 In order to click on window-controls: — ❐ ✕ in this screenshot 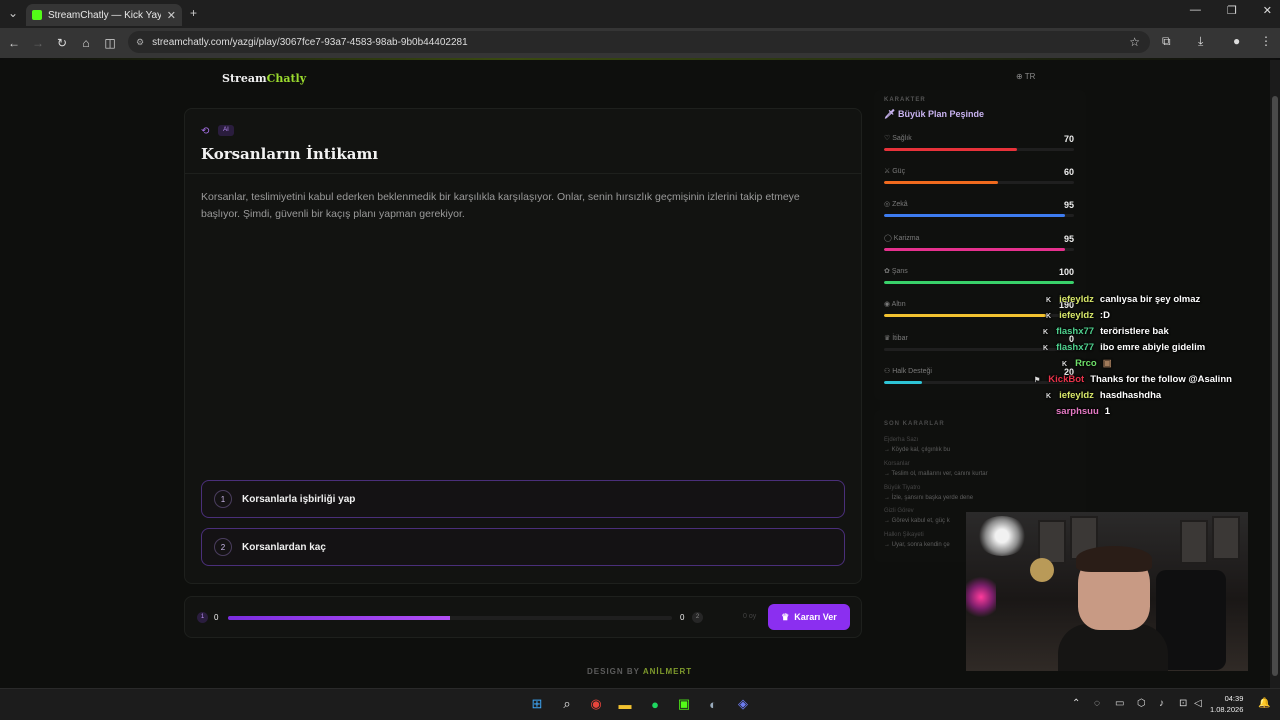, I will do `click(1231, 10)`.